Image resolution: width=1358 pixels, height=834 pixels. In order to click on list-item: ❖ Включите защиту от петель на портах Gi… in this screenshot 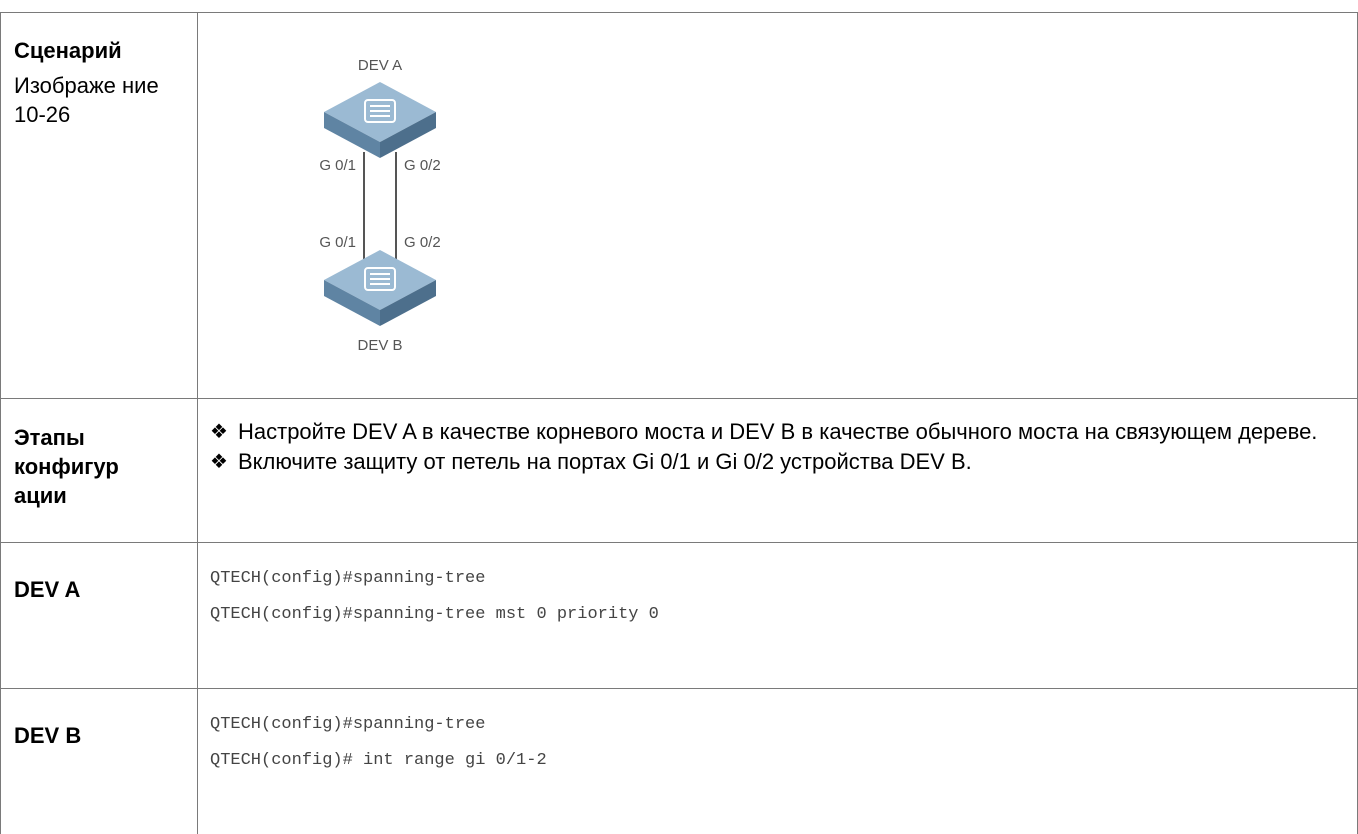, I will do `click(779, 462)`.